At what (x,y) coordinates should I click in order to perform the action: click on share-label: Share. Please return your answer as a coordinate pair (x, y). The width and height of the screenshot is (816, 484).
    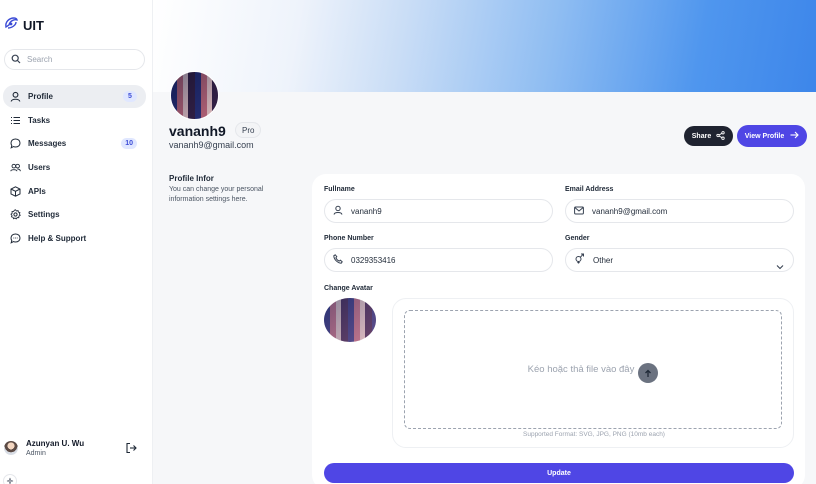
    Looking at the image, I should click on (701, 136).